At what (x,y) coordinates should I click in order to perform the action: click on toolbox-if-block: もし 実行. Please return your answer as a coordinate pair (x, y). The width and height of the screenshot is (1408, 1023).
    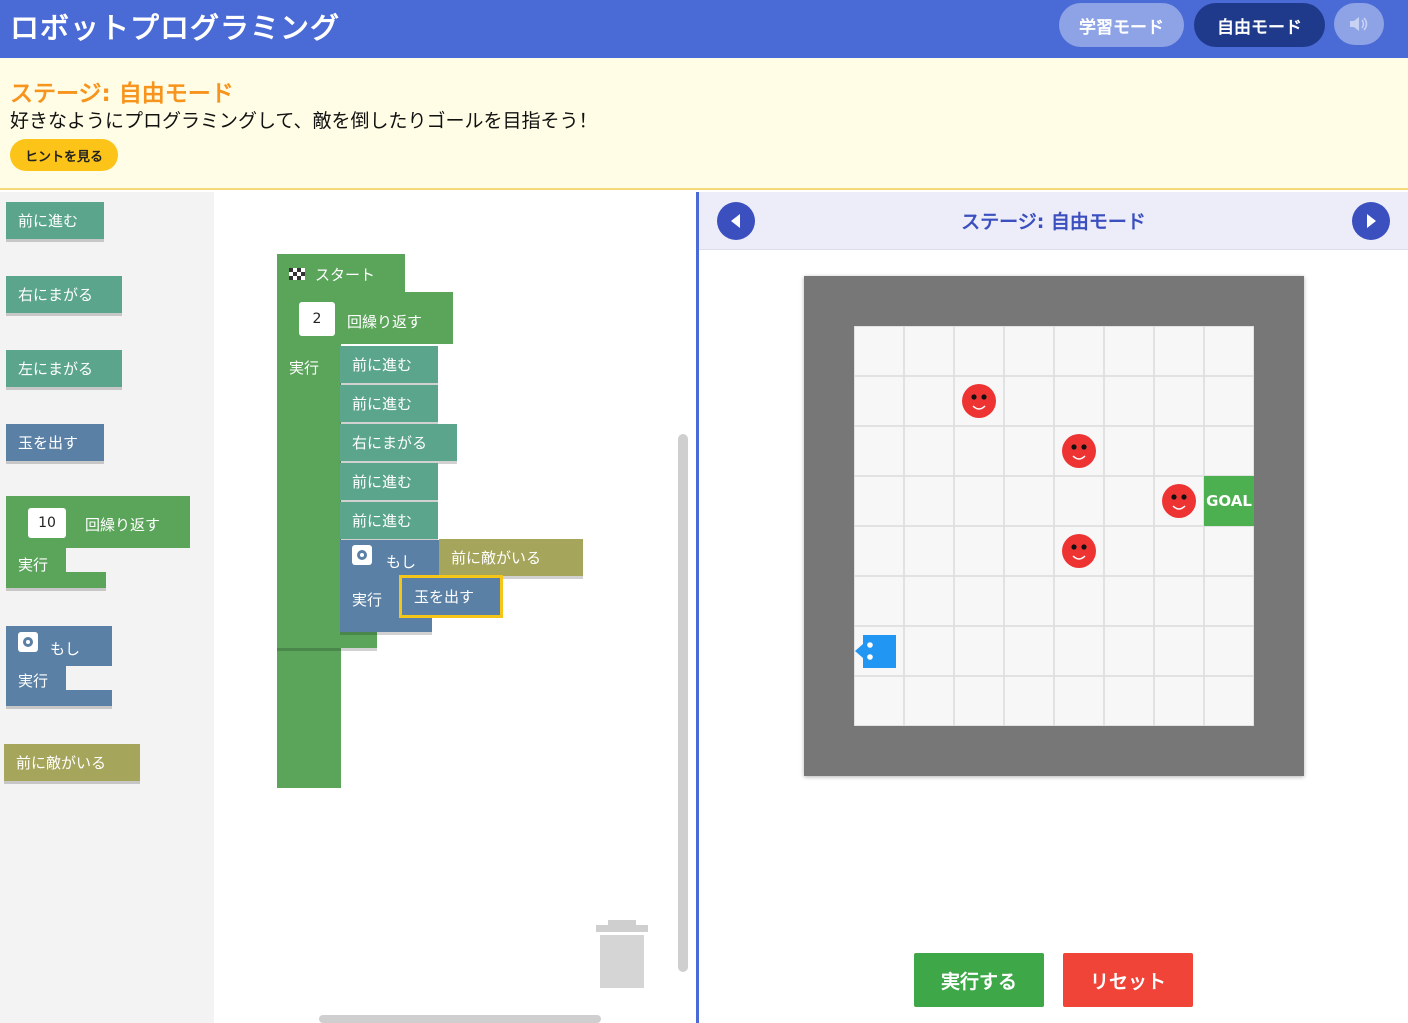
    Looking at the image, I should click on (59, 666).